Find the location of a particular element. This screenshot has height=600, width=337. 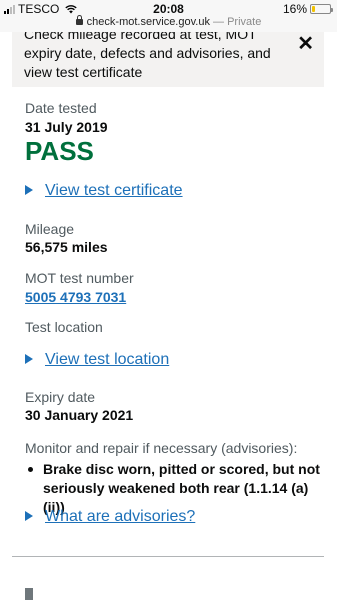

mileage-value: 56,575 miles is located at coordinates (66, 247).